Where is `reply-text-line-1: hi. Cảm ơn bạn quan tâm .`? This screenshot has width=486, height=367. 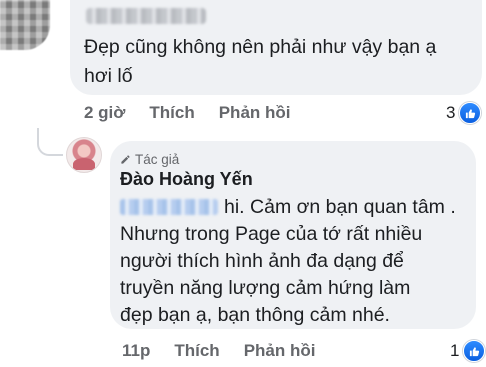 reply-text-line-1: hi. Cảm ơn bạn quan tâm . is located at coordinates (295, 207).